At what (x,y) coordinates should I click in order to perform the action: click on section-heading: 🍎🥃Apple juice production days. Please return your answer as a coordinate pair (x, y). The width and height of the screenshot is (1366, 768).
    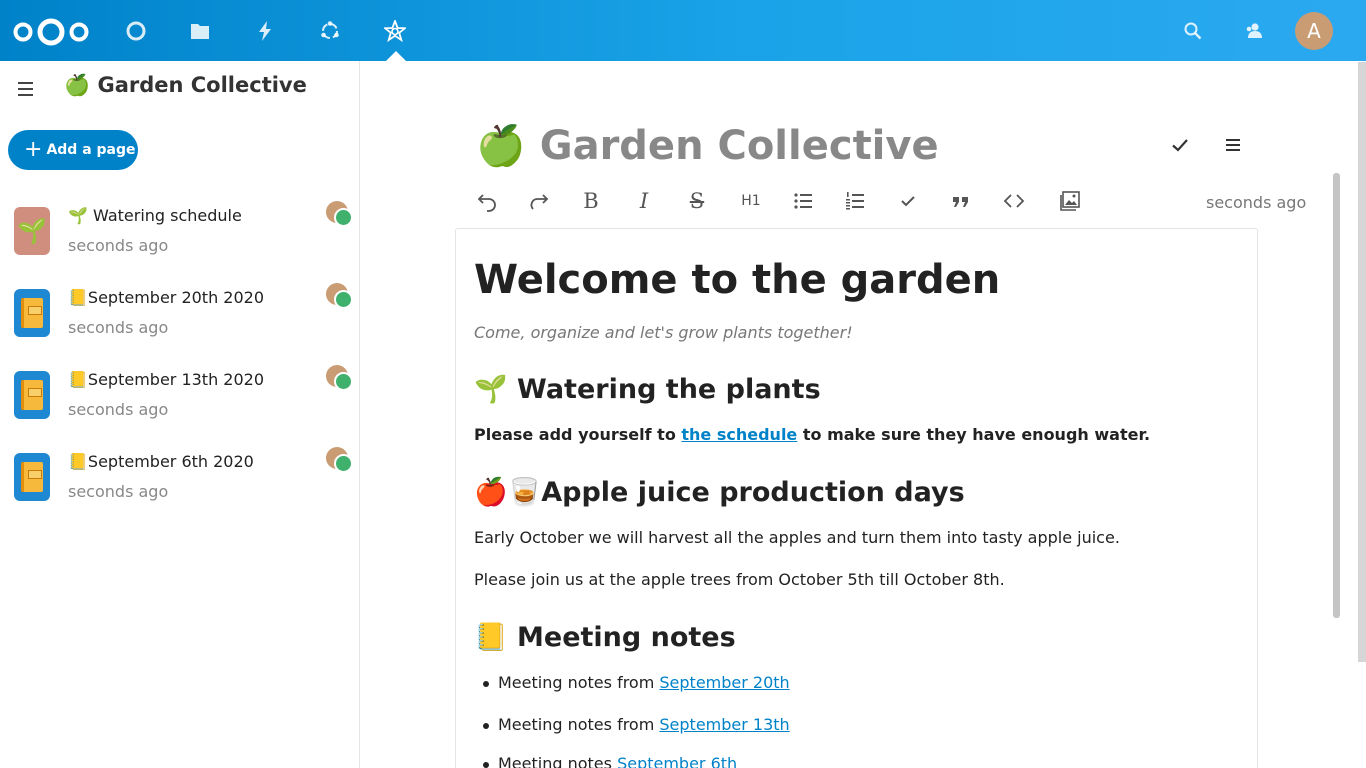
    Looking at the image, I should click on (719, 492).